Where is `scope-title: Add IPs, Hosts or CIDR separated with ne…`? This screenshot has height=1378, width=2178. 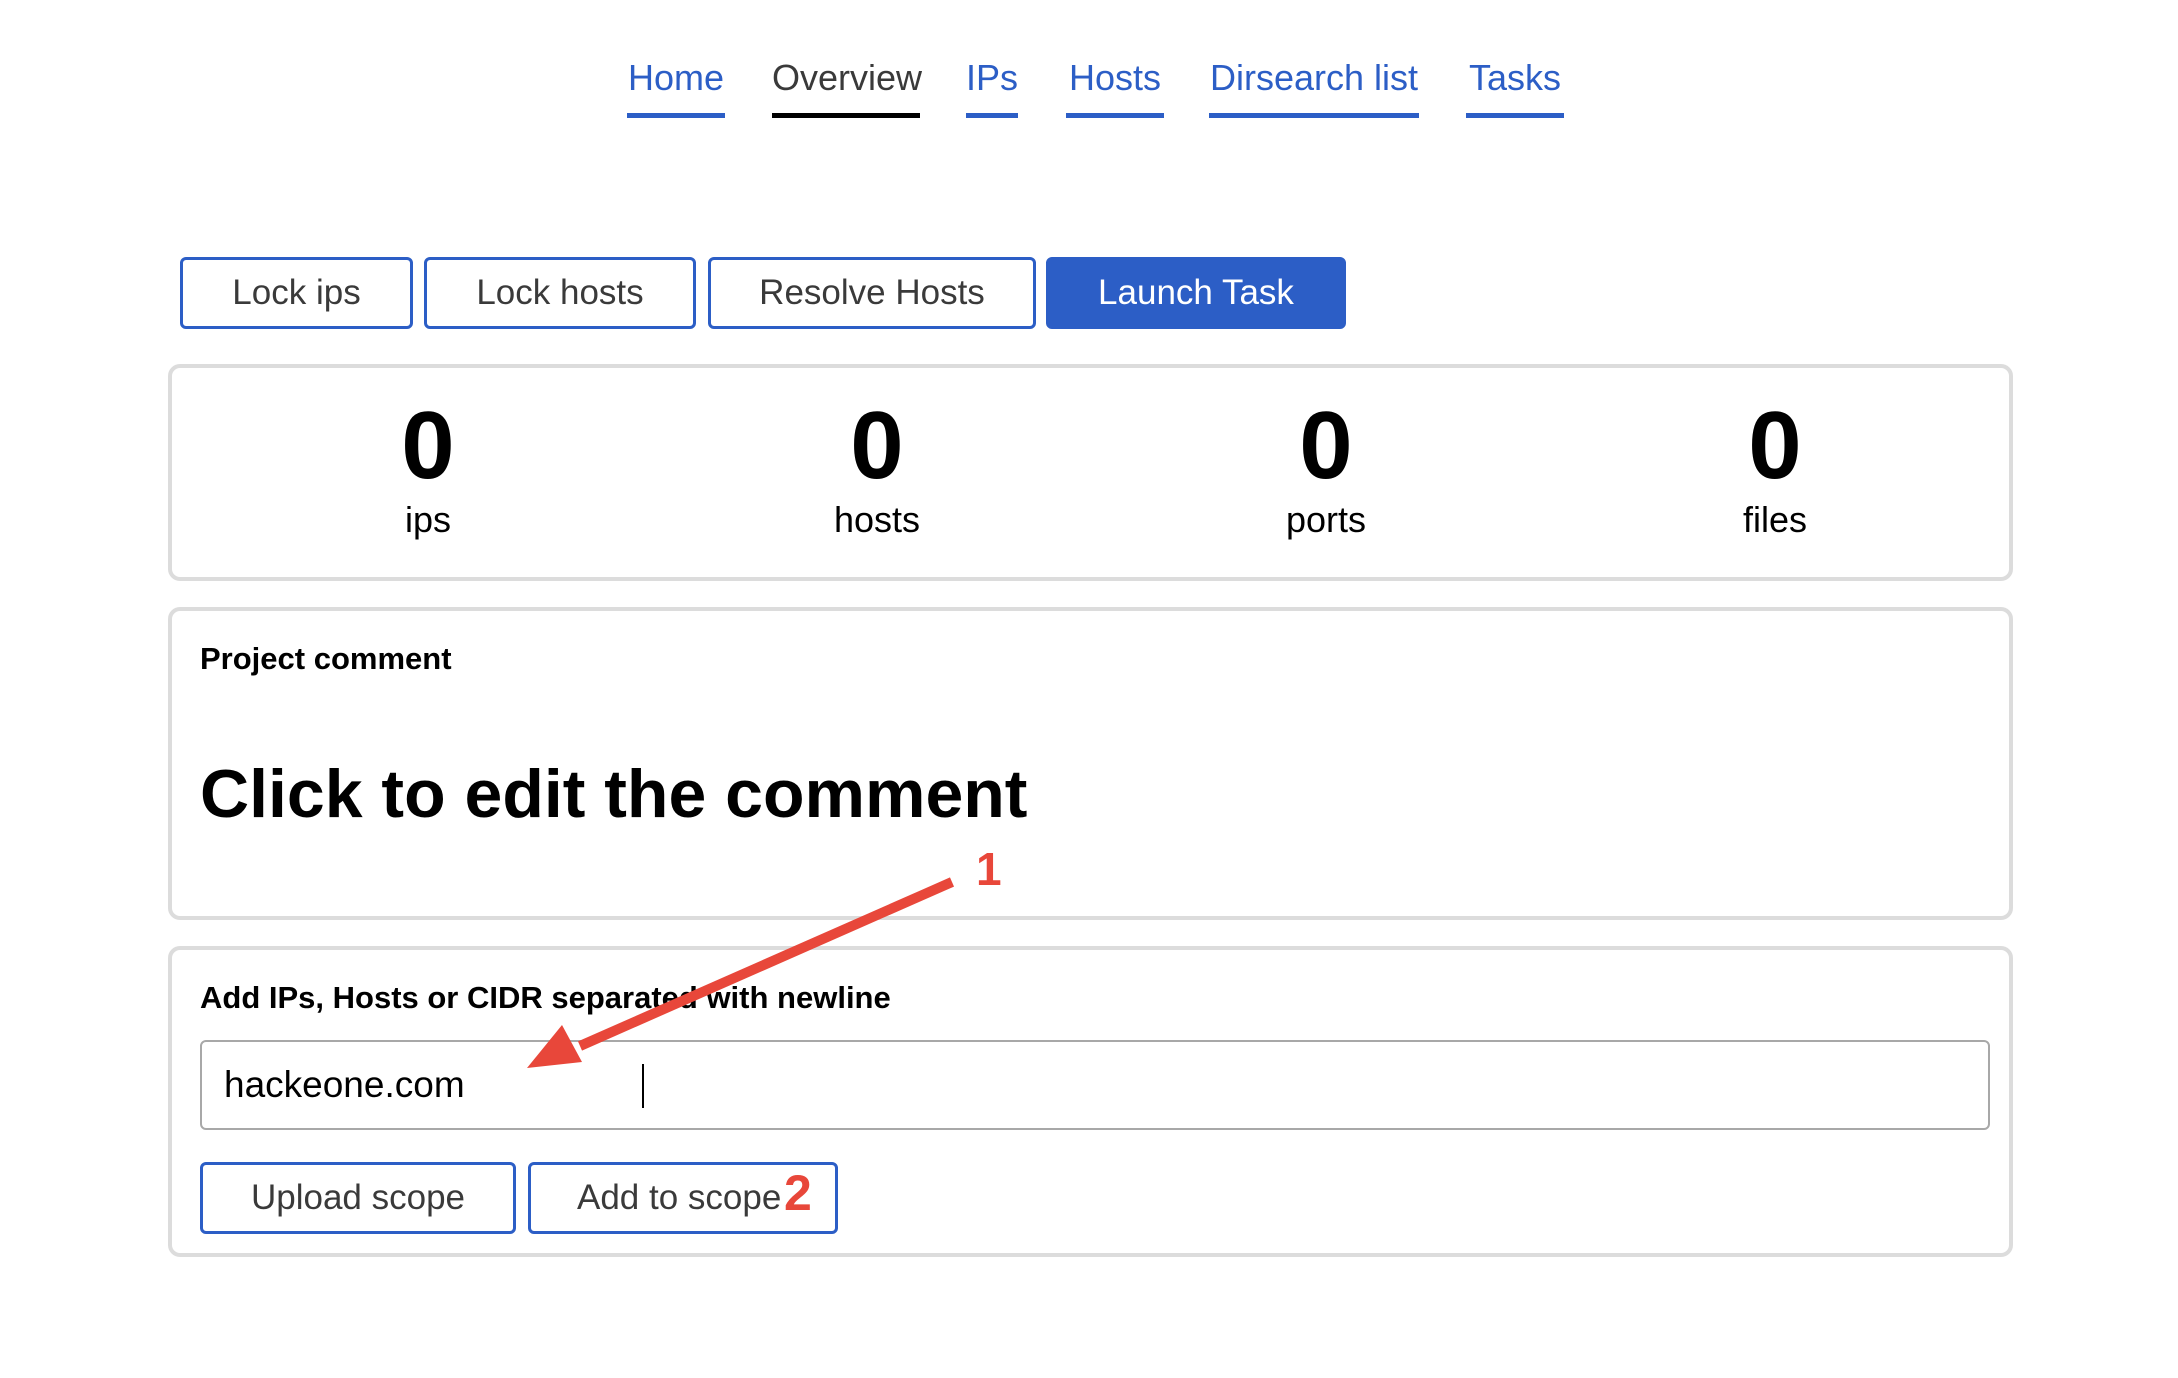 scope-title: Add IPs, Hosts or CIDR separated with ne… is located at coordinates (545, 997).